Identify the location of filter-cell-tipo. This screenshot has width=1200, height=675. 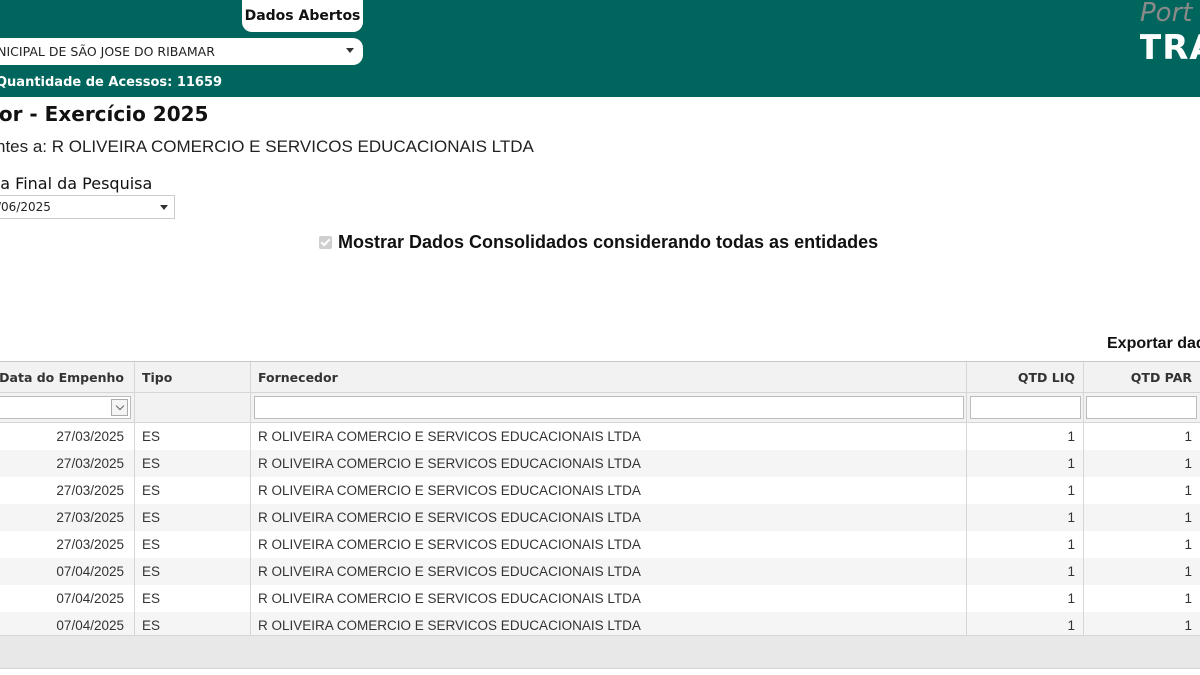
(193, 407).